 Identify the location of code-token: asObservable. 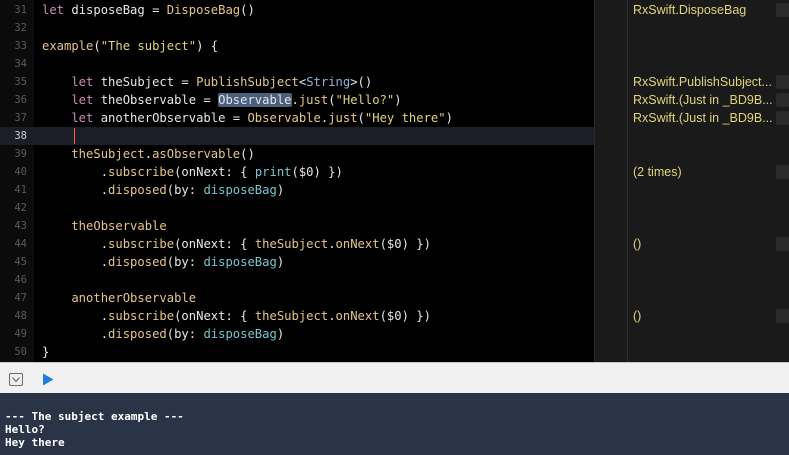
(196, 154).